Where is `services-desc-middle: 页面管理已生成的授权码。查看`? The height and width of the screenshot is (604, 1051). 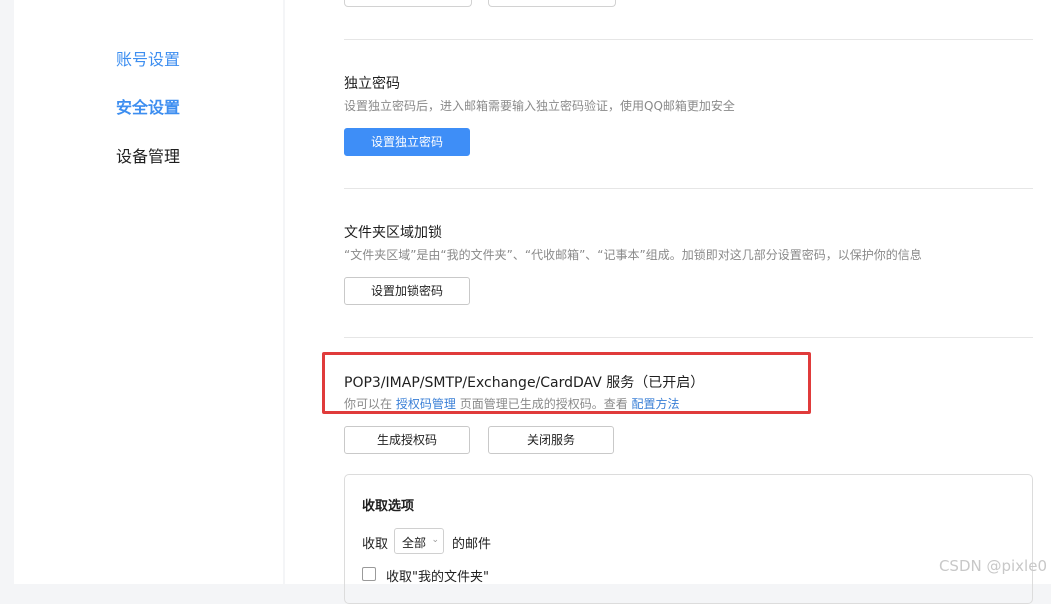
services-desc-middle: 页面管理已生成的授权码。查看 is located at coordinates (543, 404).